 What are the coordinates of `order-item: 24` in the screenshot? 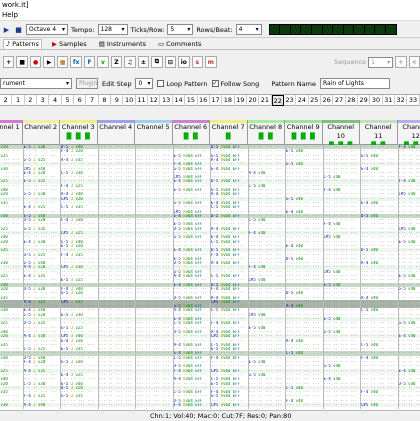 It's located at (302, 100).